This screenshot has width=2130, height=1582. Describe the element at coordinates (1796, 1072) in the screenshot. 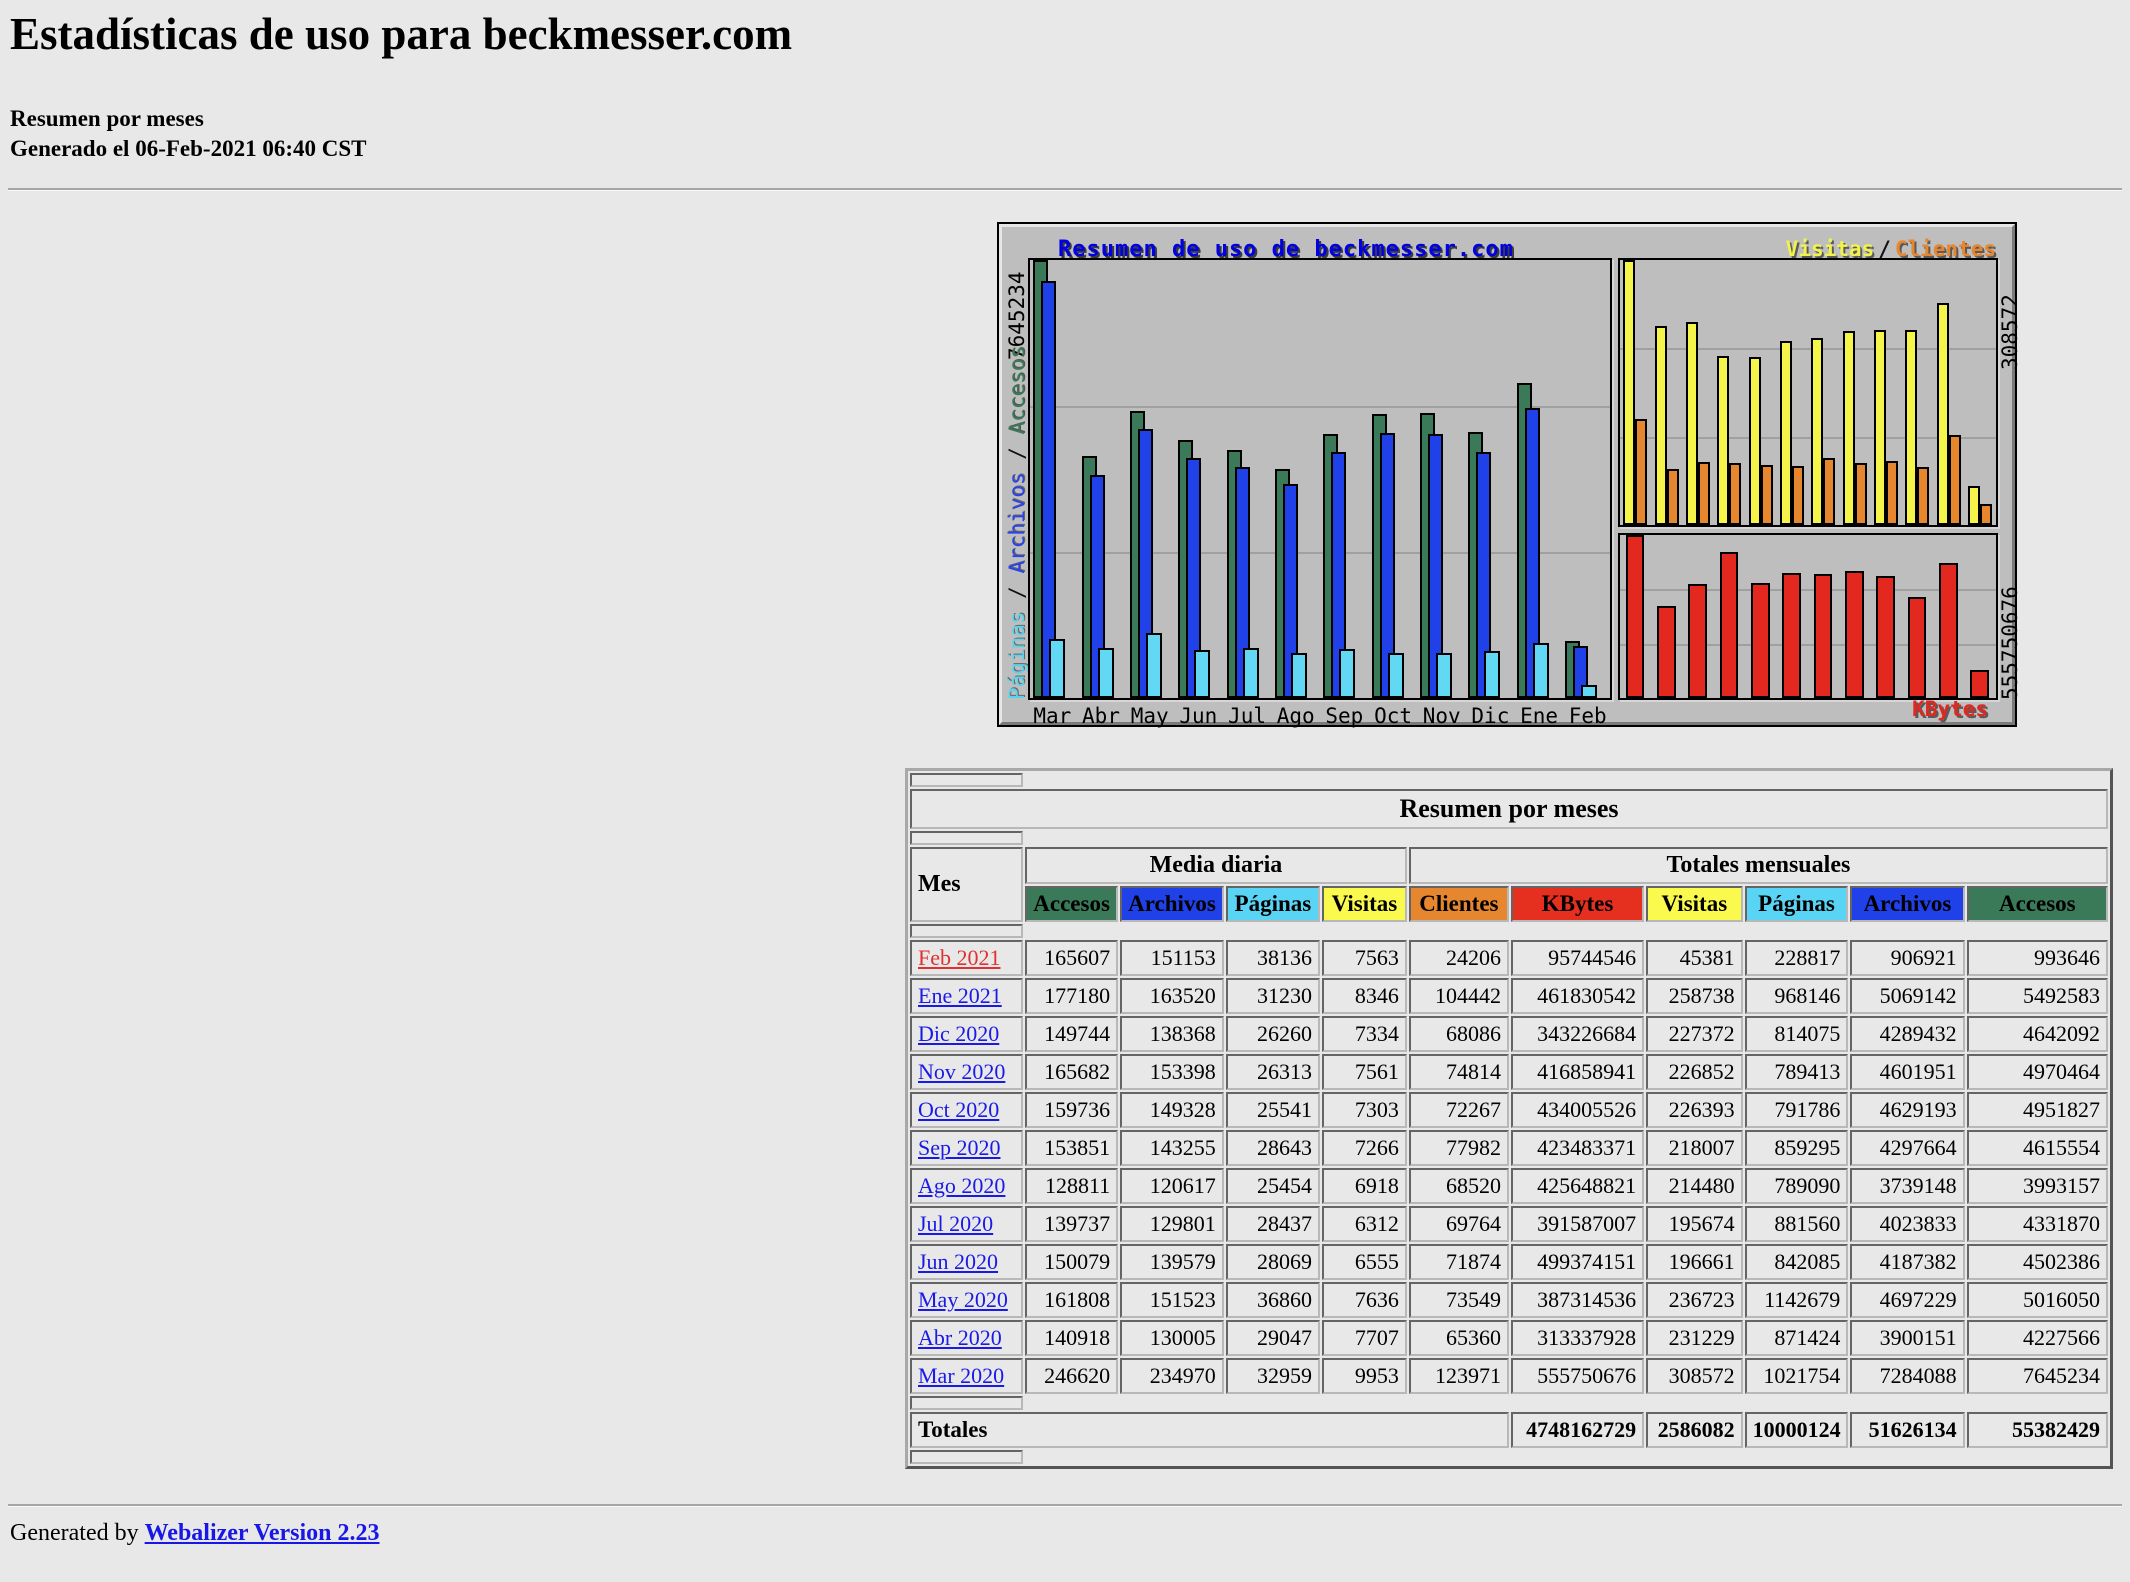

I see `value-cell: 789413` at that location.